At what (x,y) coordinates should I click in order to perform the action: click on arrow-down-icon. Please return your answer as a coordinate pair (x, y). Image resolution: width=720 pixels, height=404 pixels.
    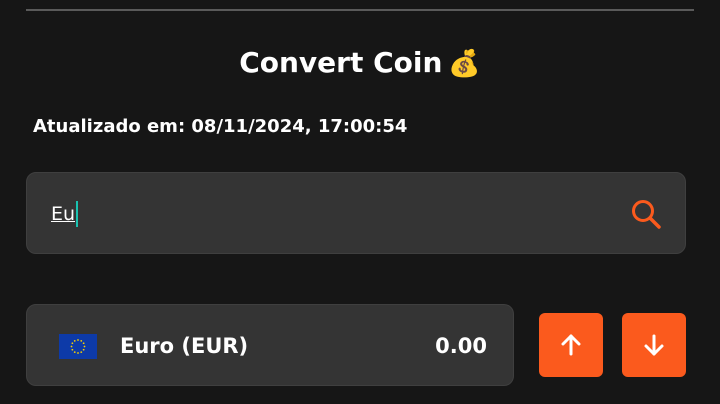
    Looking at the image, I should click on (654, 345).